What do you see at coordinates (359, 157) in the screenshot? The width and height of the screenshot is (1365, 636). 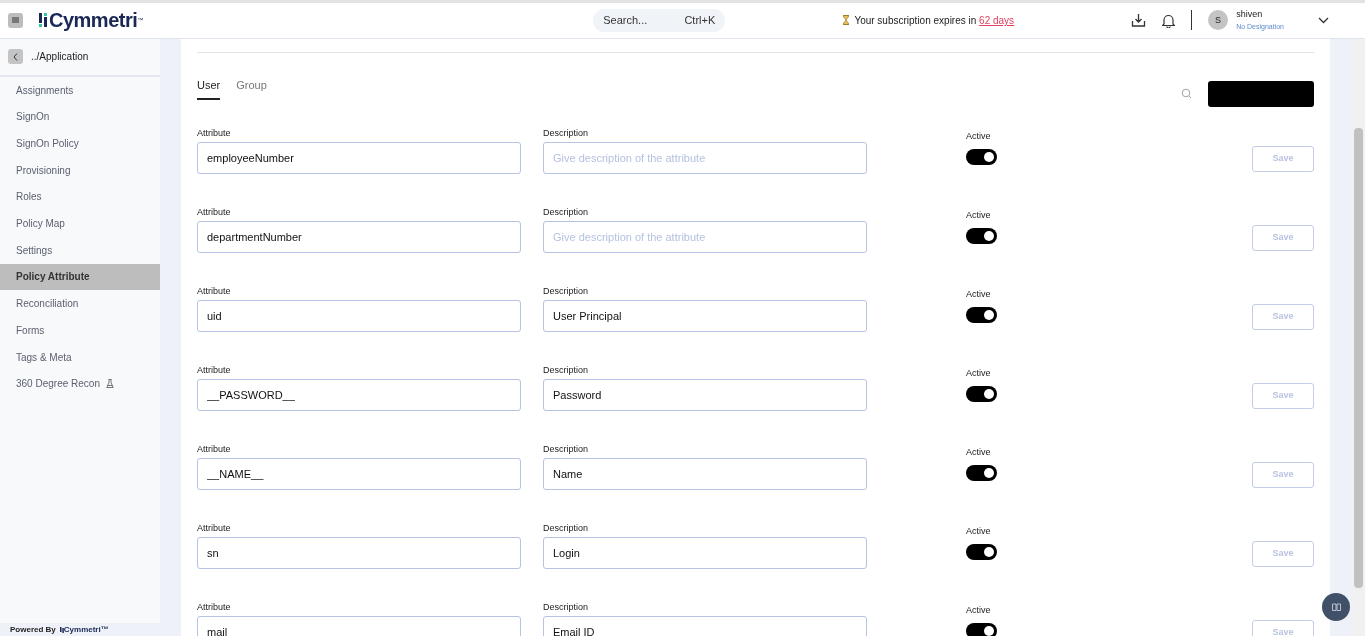 I see `attribute-field: employeeNumber` at bounding box center [359, 157].